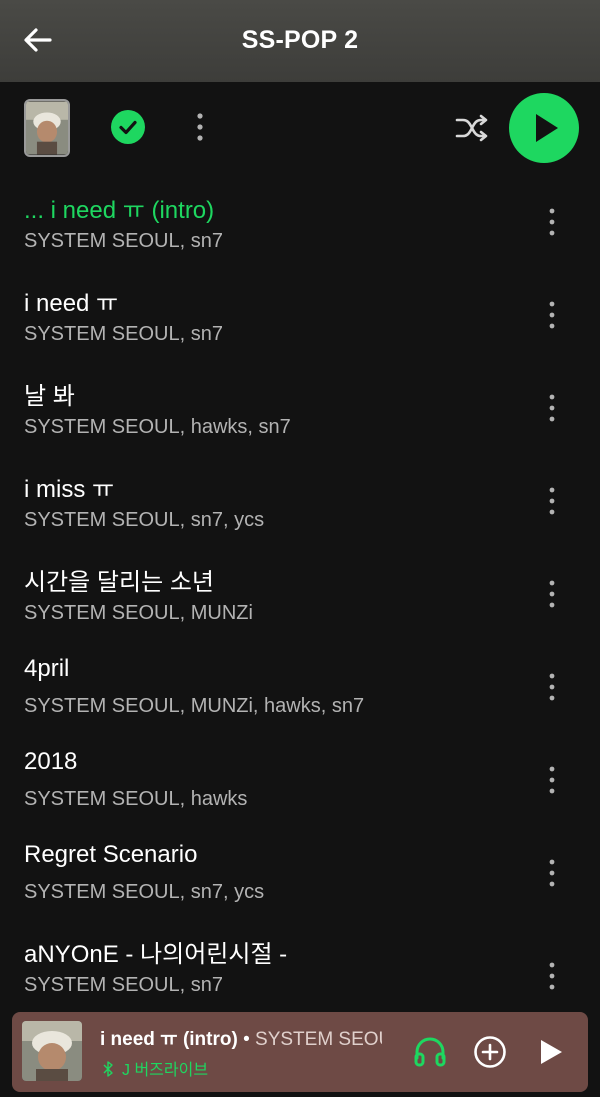 This screenshot has height=1097, width=600. I want to click on track-row: i miss ㅠ SYSTEM SEOUL, sn7, ycs, so click(300, 503).